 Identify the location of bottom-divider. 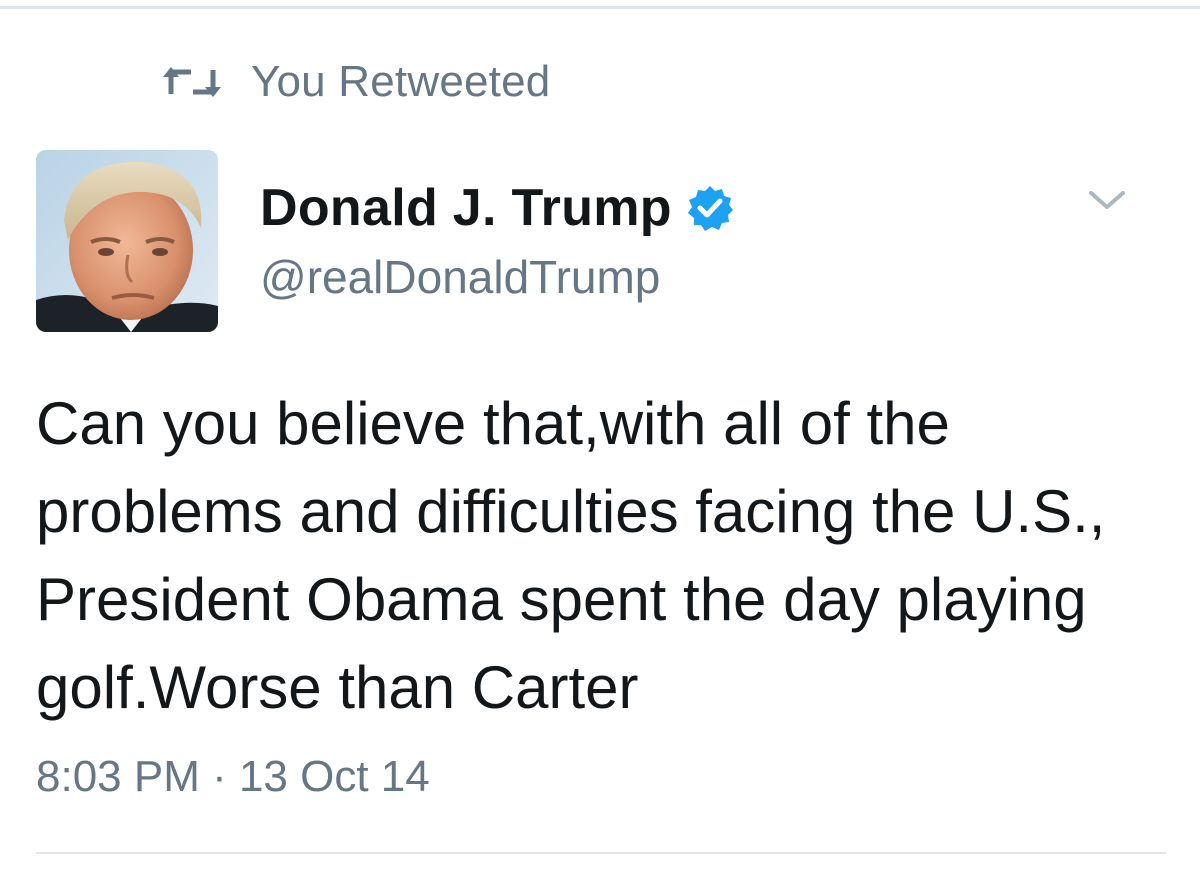
(601, 853).